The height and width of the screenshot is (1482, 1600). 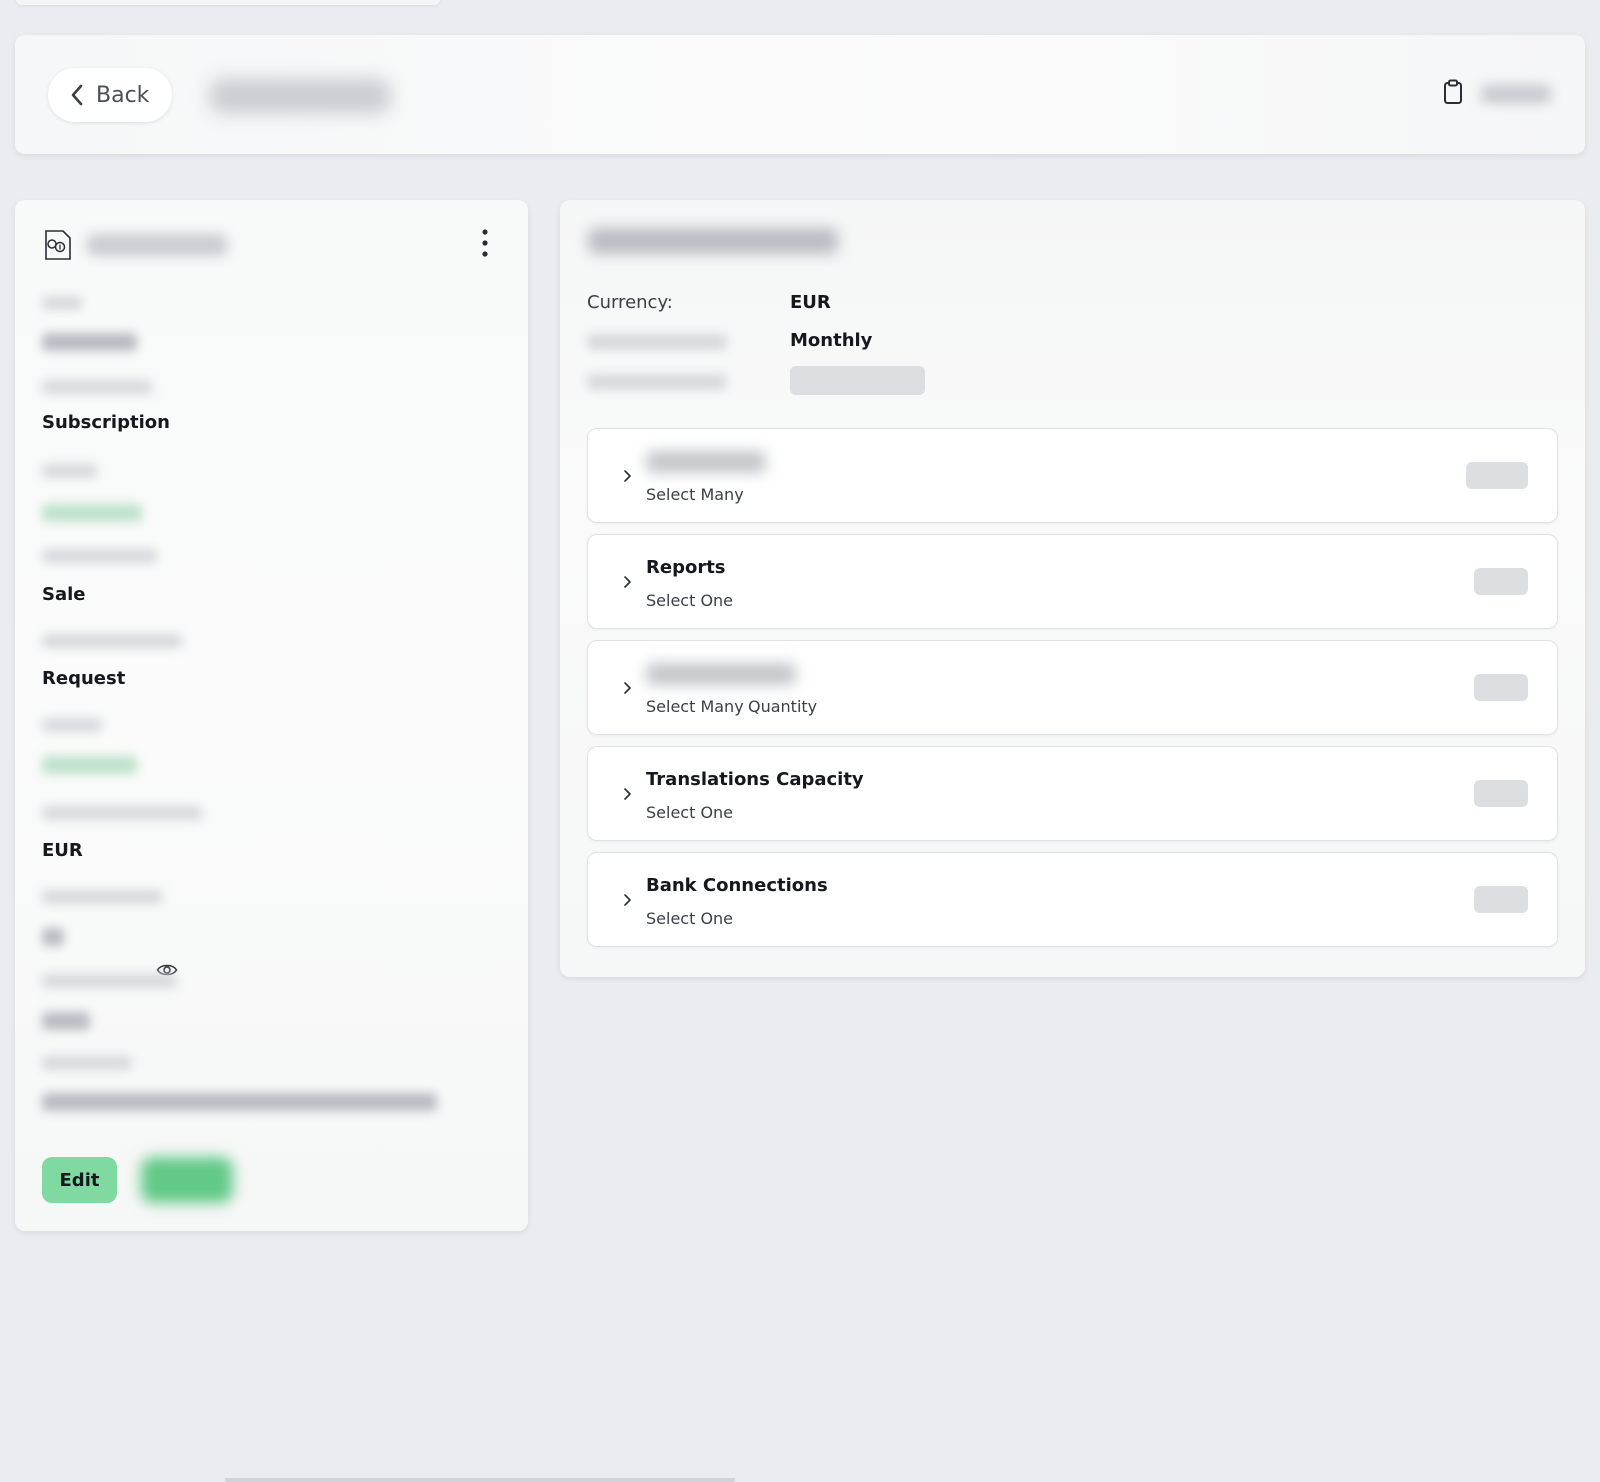 I want to click on mode-value: Request, so click(x=84, y=678).